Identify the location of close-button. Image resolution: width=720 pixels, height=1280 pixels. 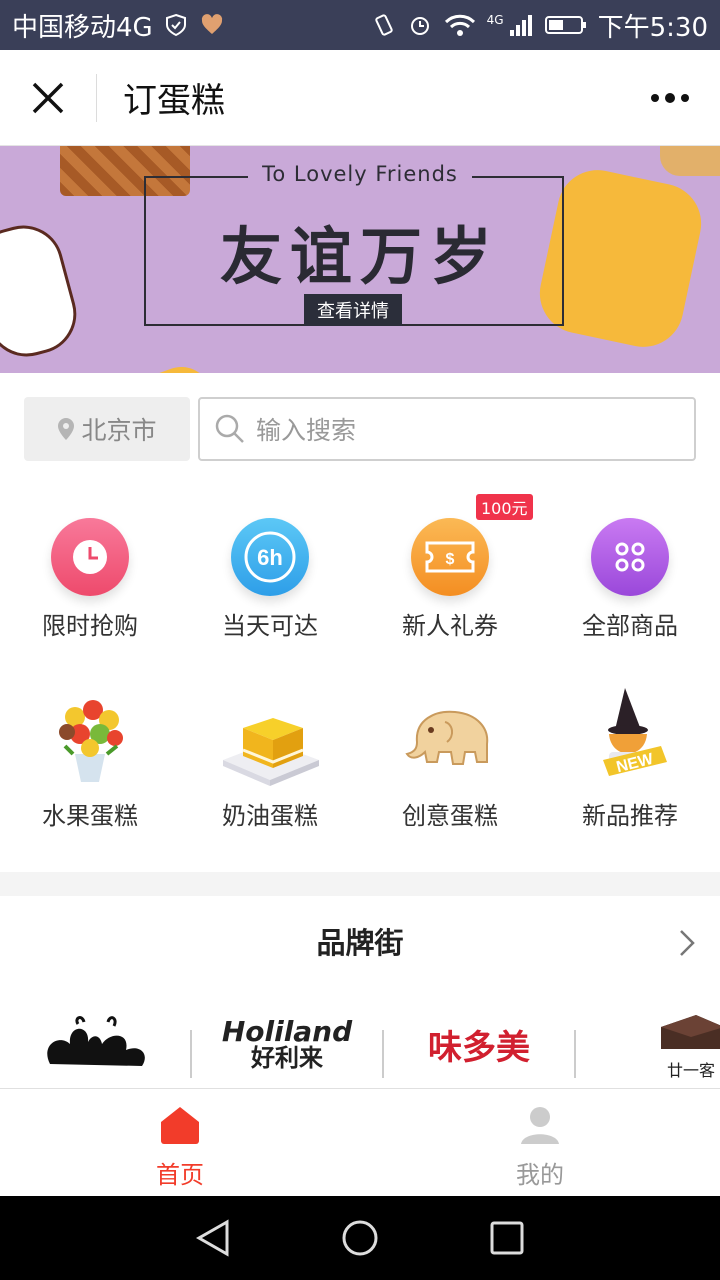
(48, 98).